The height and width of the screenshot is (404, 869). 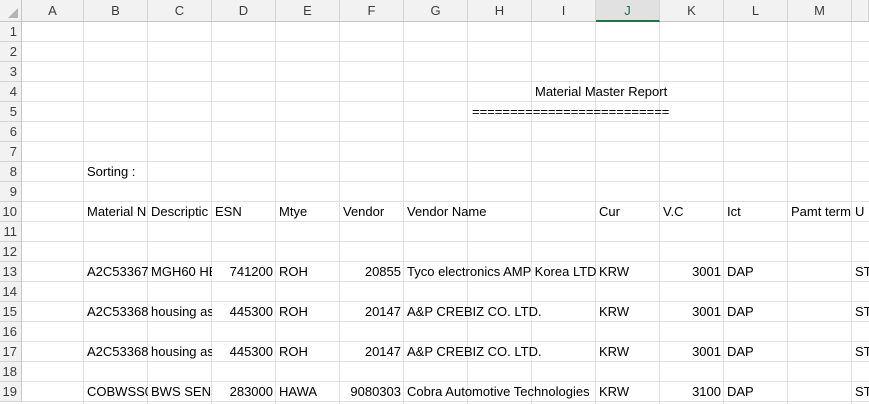 I want to click on cell-mtye: HAWA, so click(x=308, y=392).